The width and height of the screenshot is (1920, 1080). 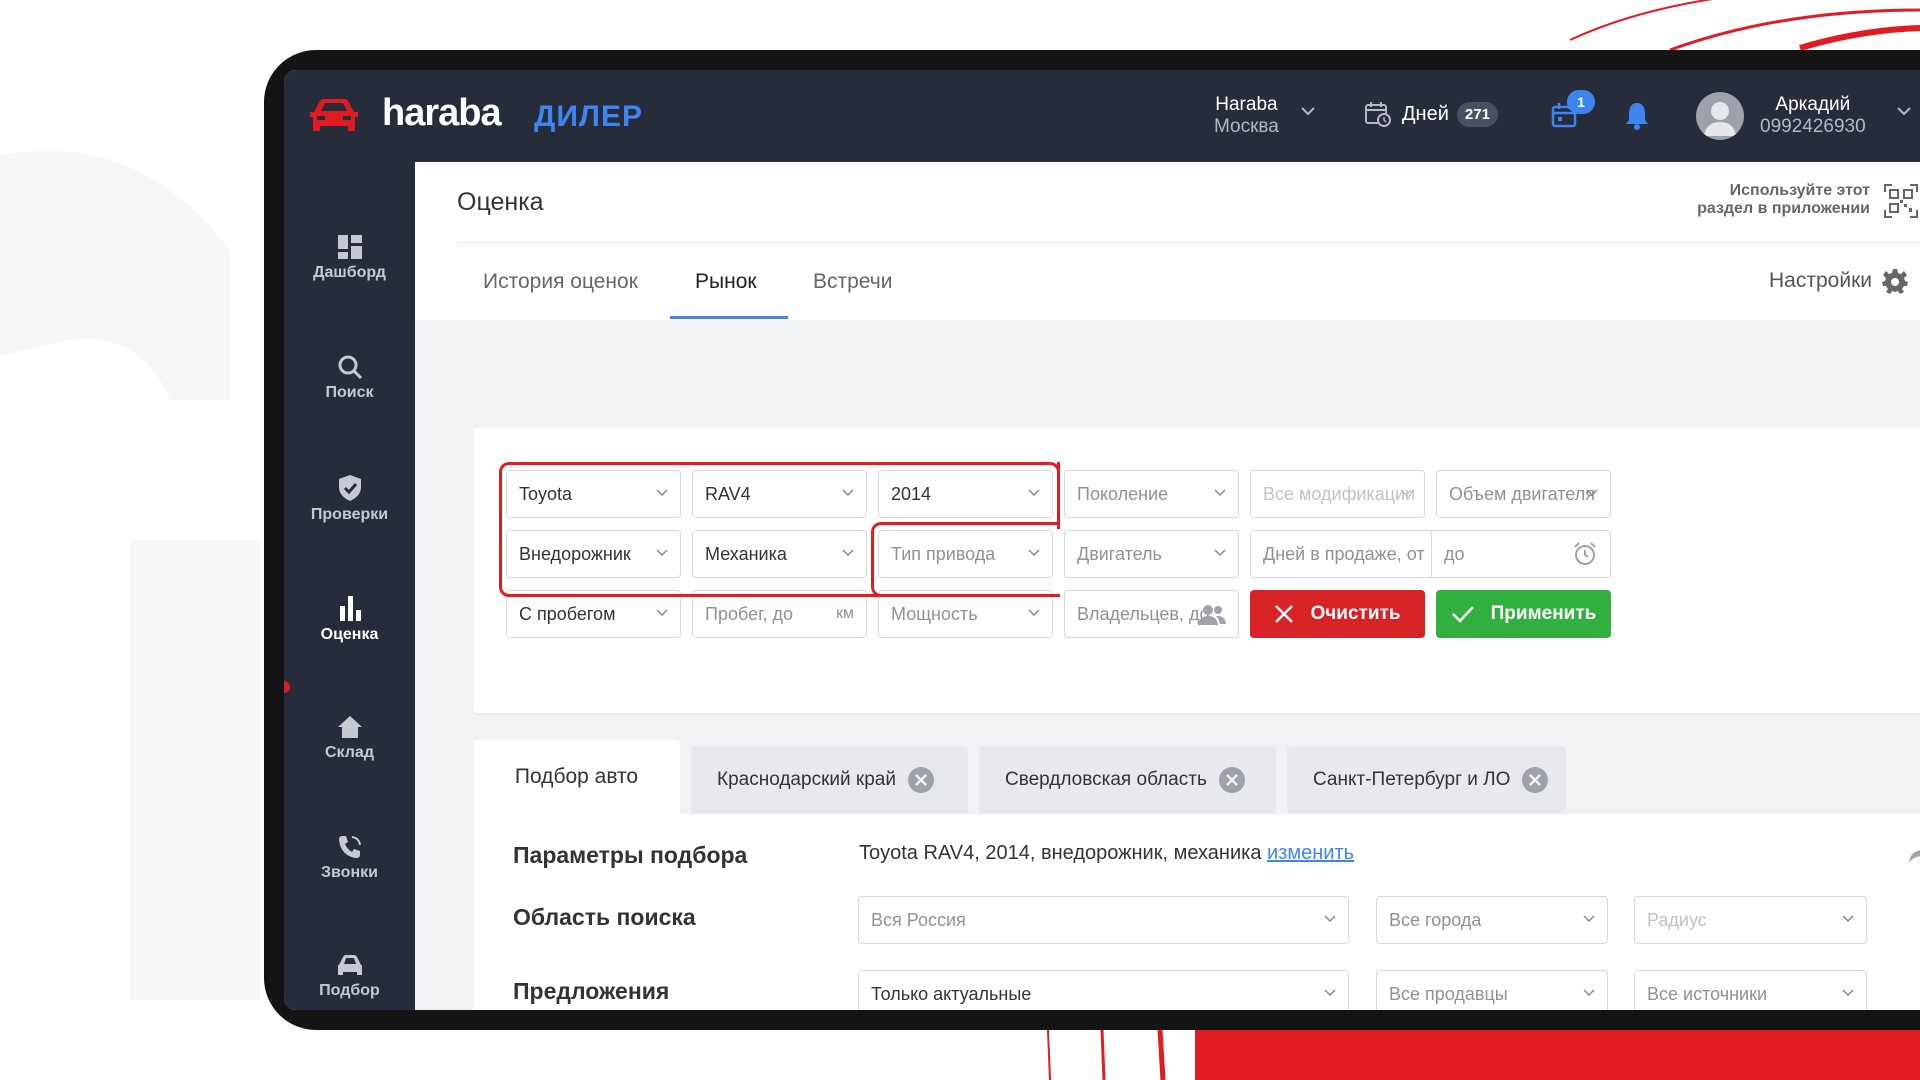 What do you see at coordinates (349, 514) in the screenshot?
I see `sidebar-item-label: Проверки` at bounding box center [349, 514].